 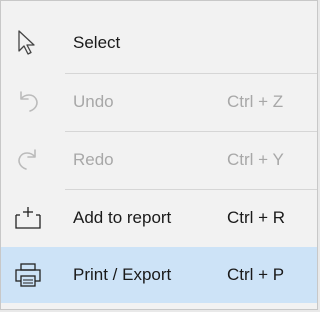 What do you see at coordinates (256, 274) in the screenshot?
I see `menu-item-shortcut: Ctrl + P` at bounding box center [256, 274].